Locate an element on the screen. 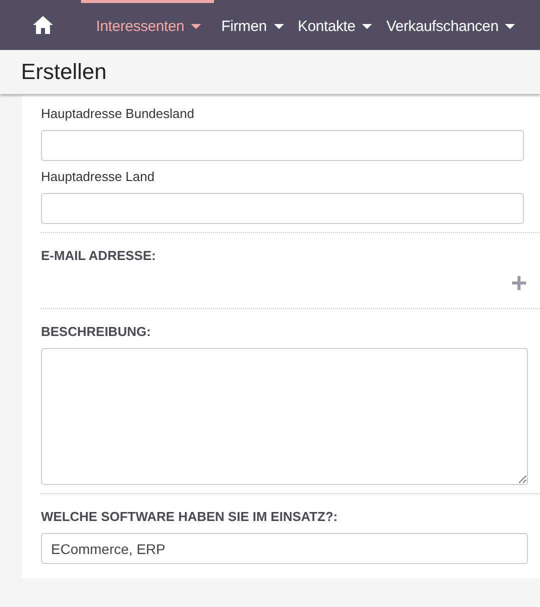  field-label: Hauptadresse Land is located at coordinates (98, 176).